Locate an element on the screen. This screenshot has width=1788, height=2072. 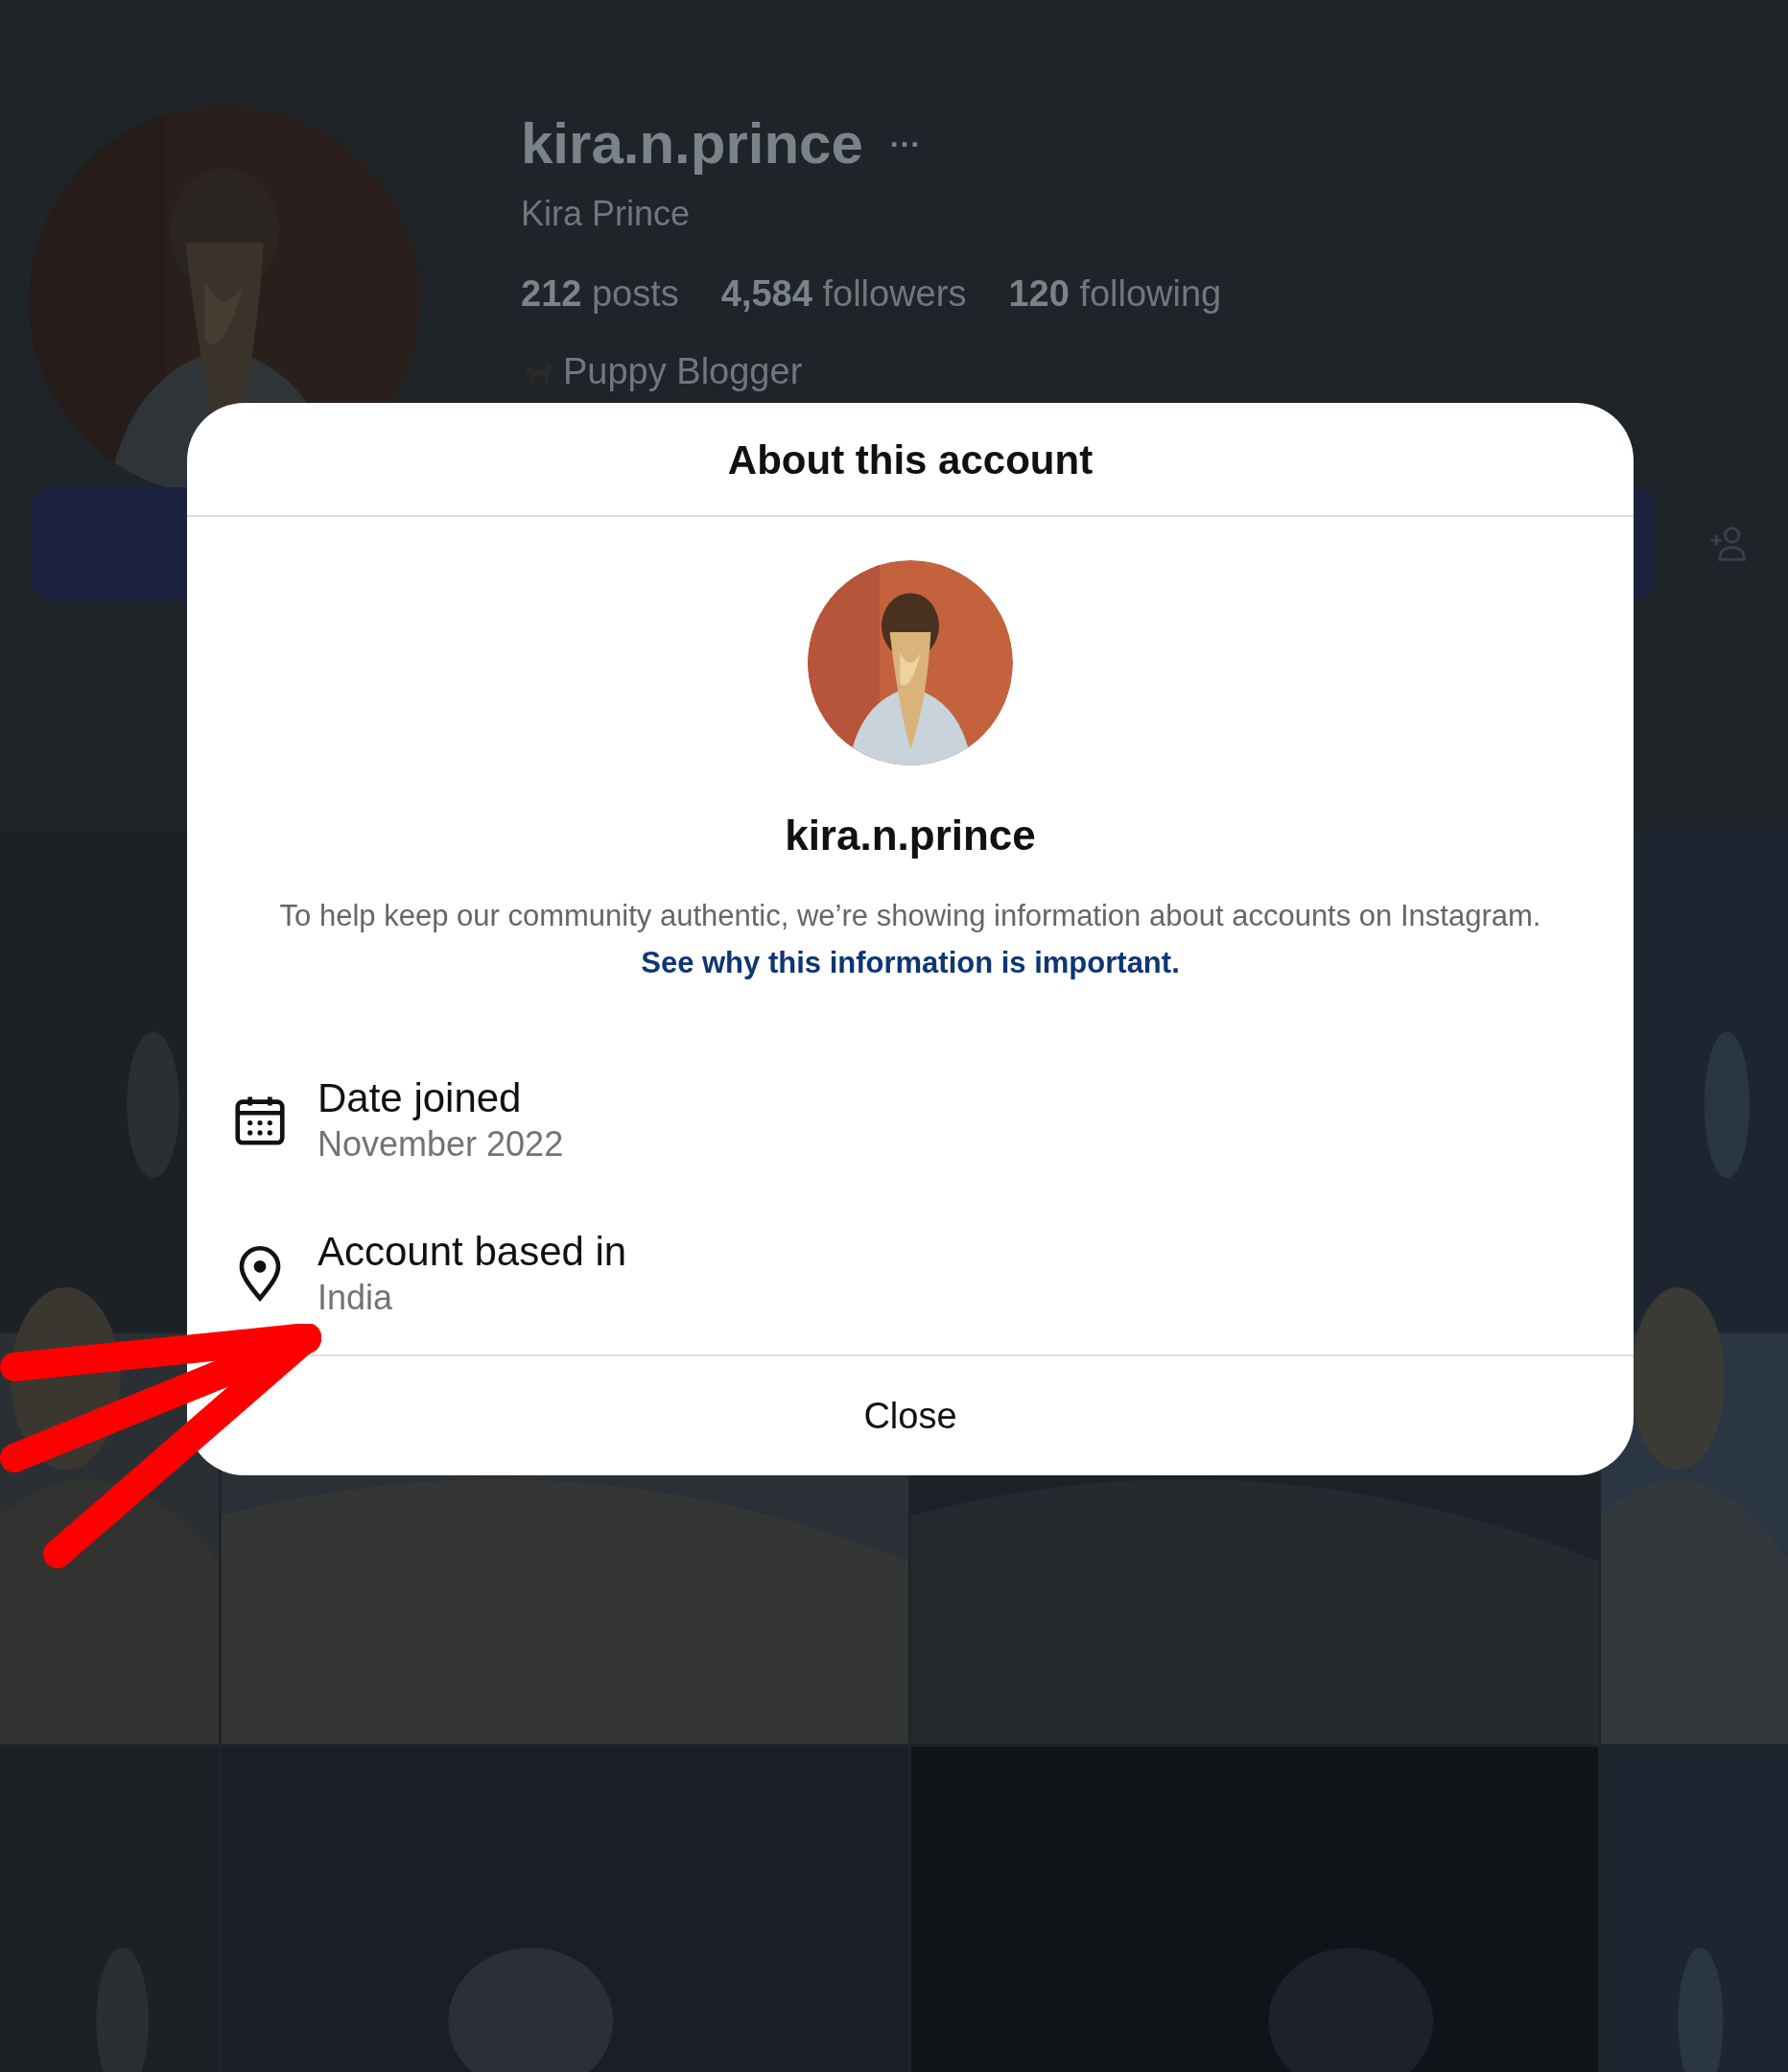
more-options-button: ··· is located at coordinates (905, 144).